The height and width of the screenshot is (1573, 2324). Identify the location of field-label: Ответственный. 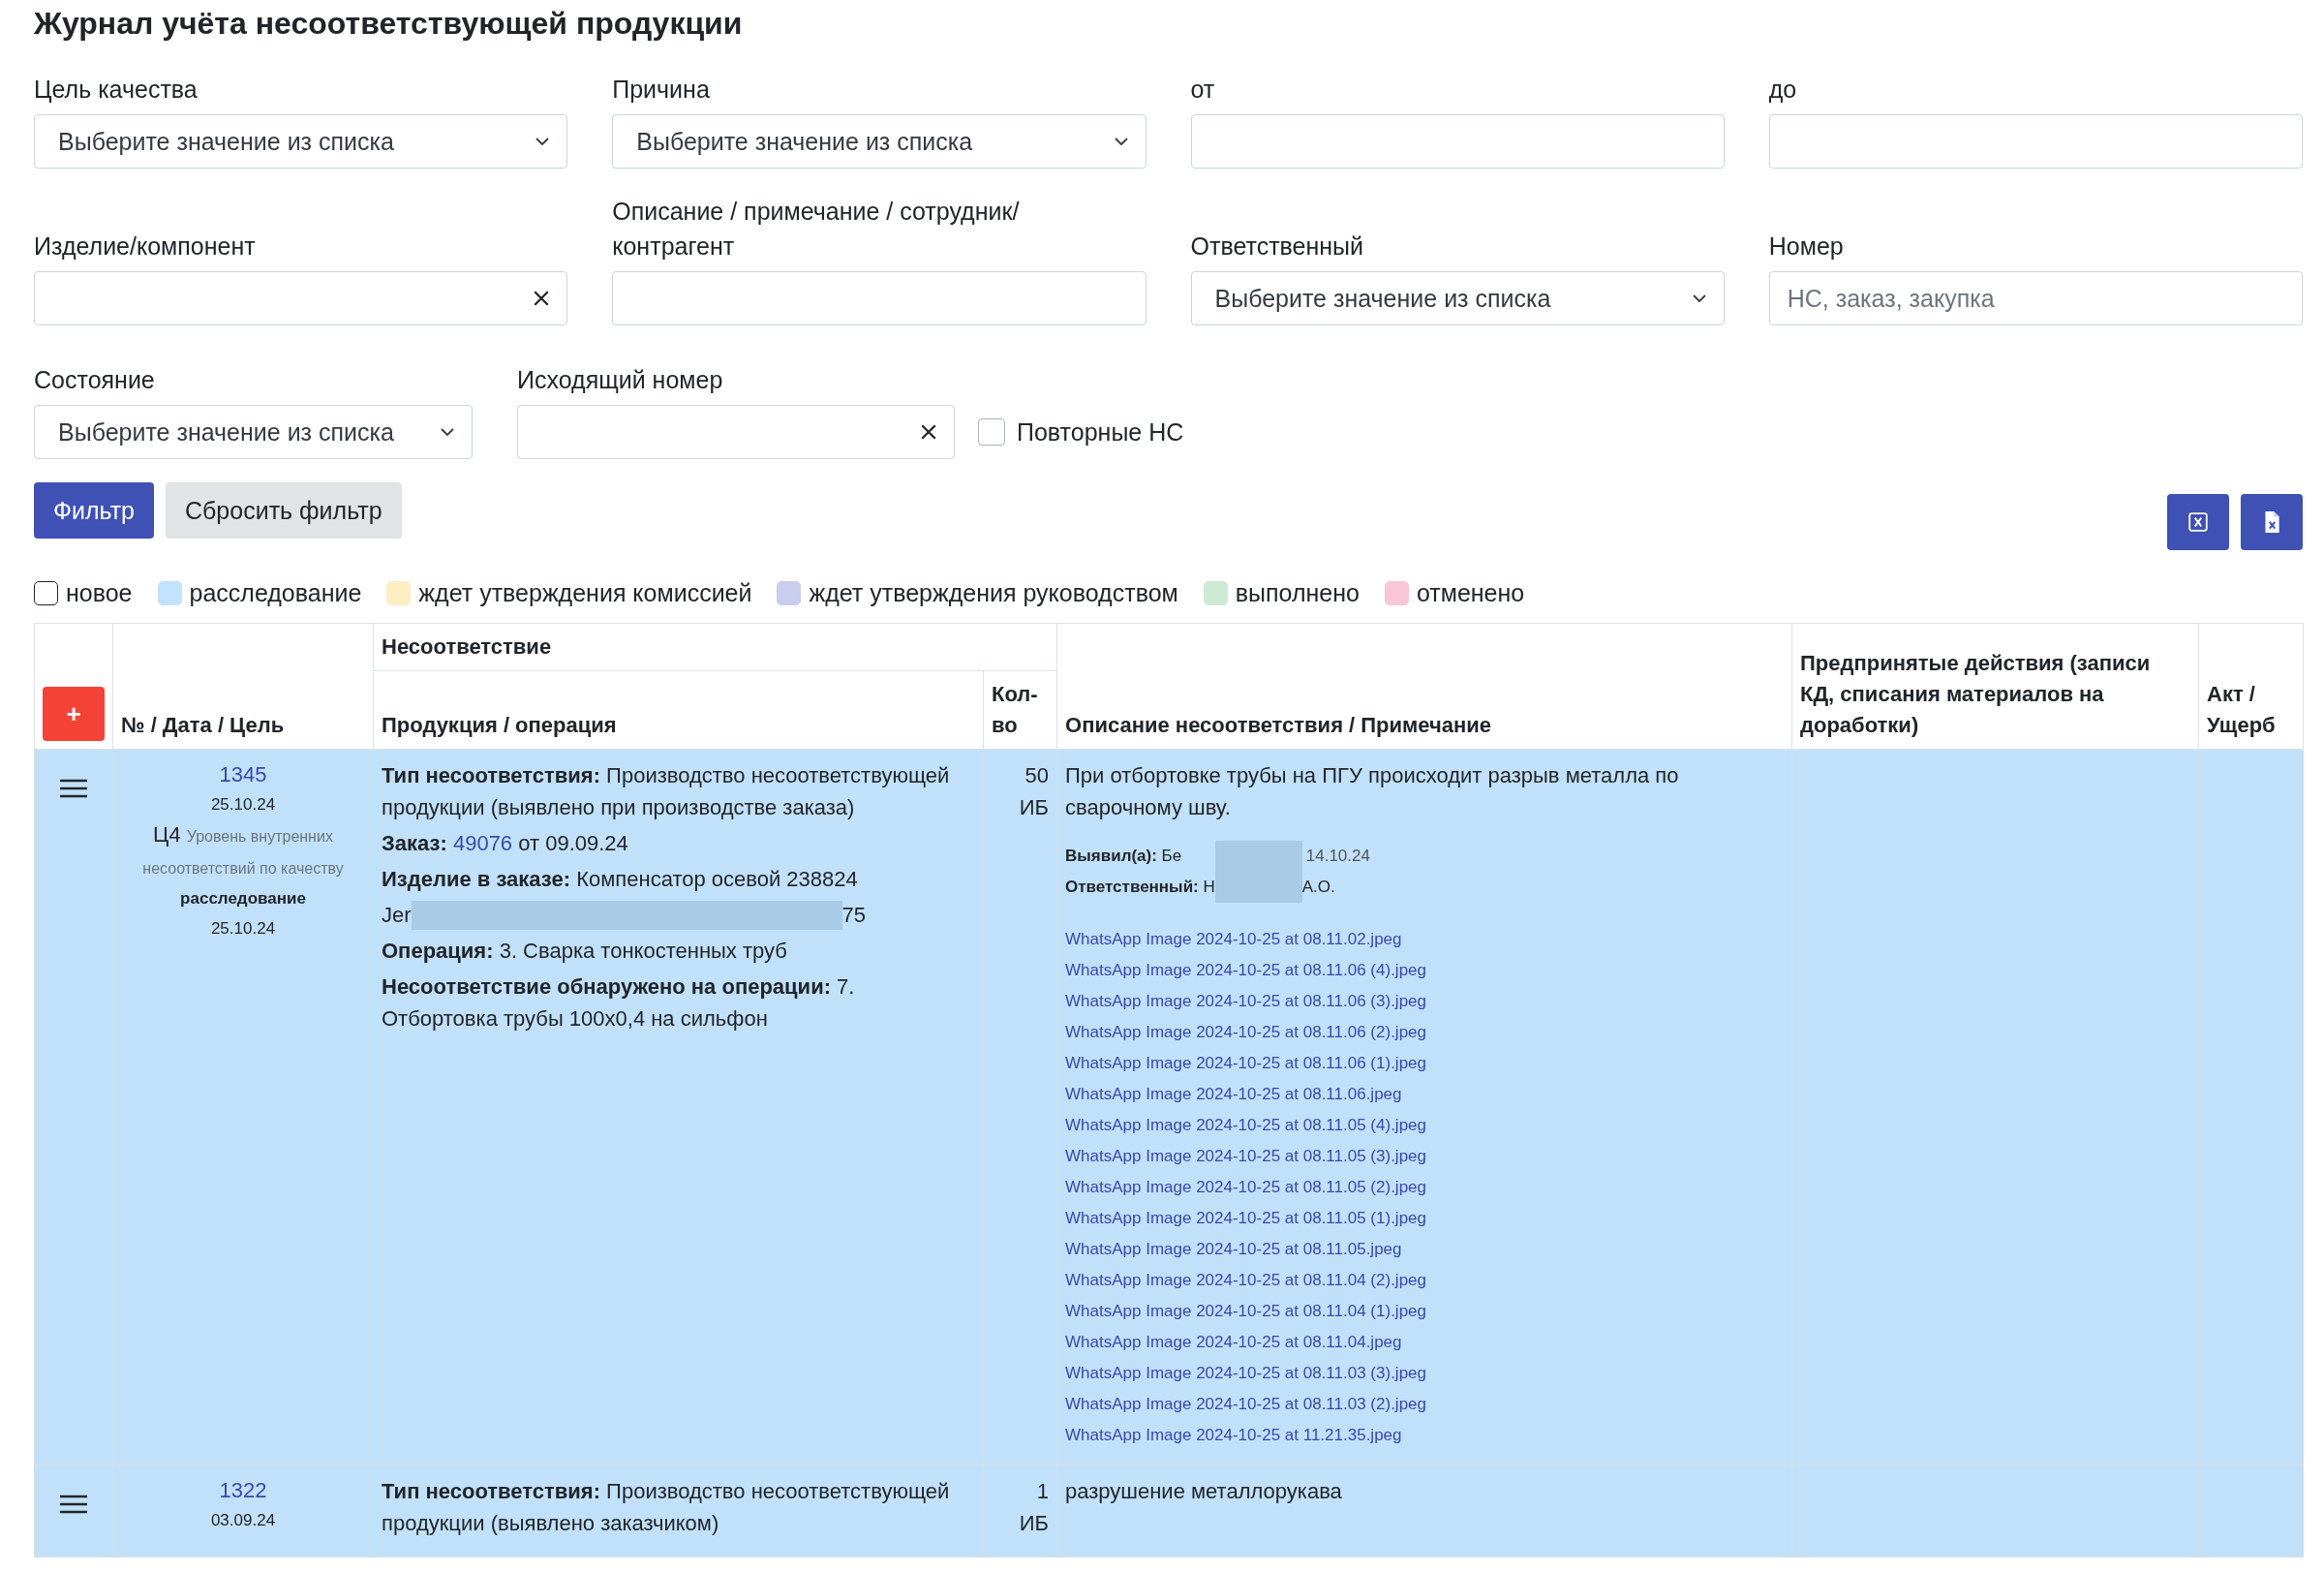
(1278, 246).